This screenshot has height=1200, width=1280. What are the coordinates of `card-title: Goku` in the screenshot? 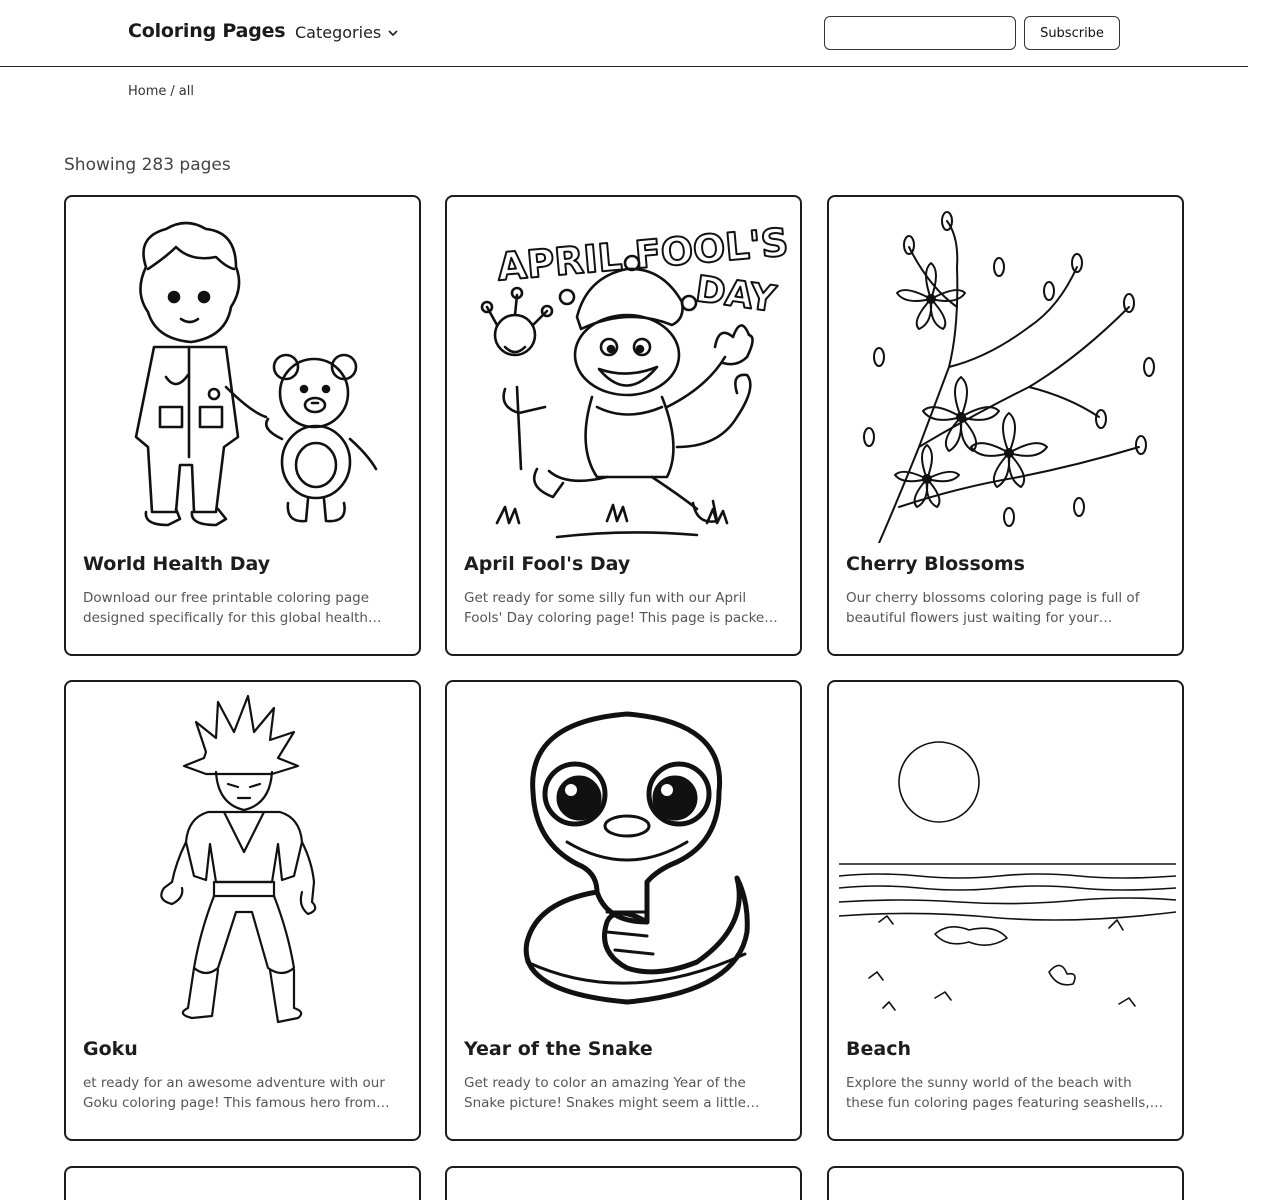 It's located at (110, 1049).